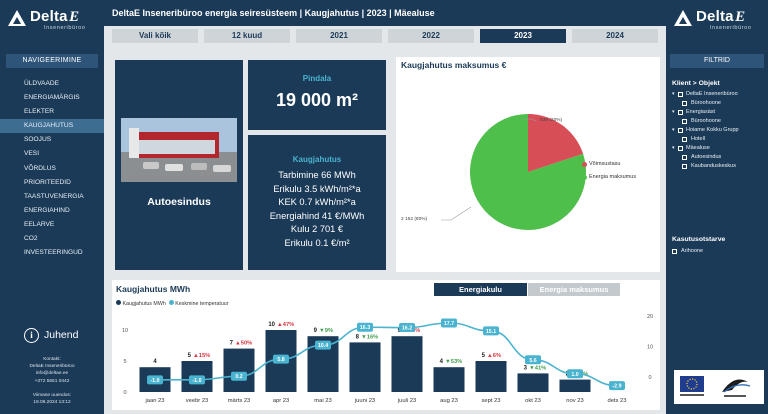 The width and height of the screenshot is (768, 414). I want to click on building-panel: Autoesindus, so click(179, 165).